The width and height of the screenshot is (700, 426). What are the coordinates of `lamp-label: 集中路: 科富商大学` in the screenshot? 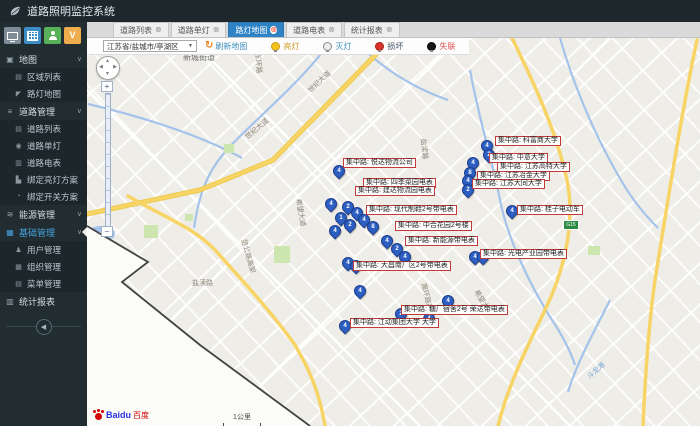 It's located at (528, 141).